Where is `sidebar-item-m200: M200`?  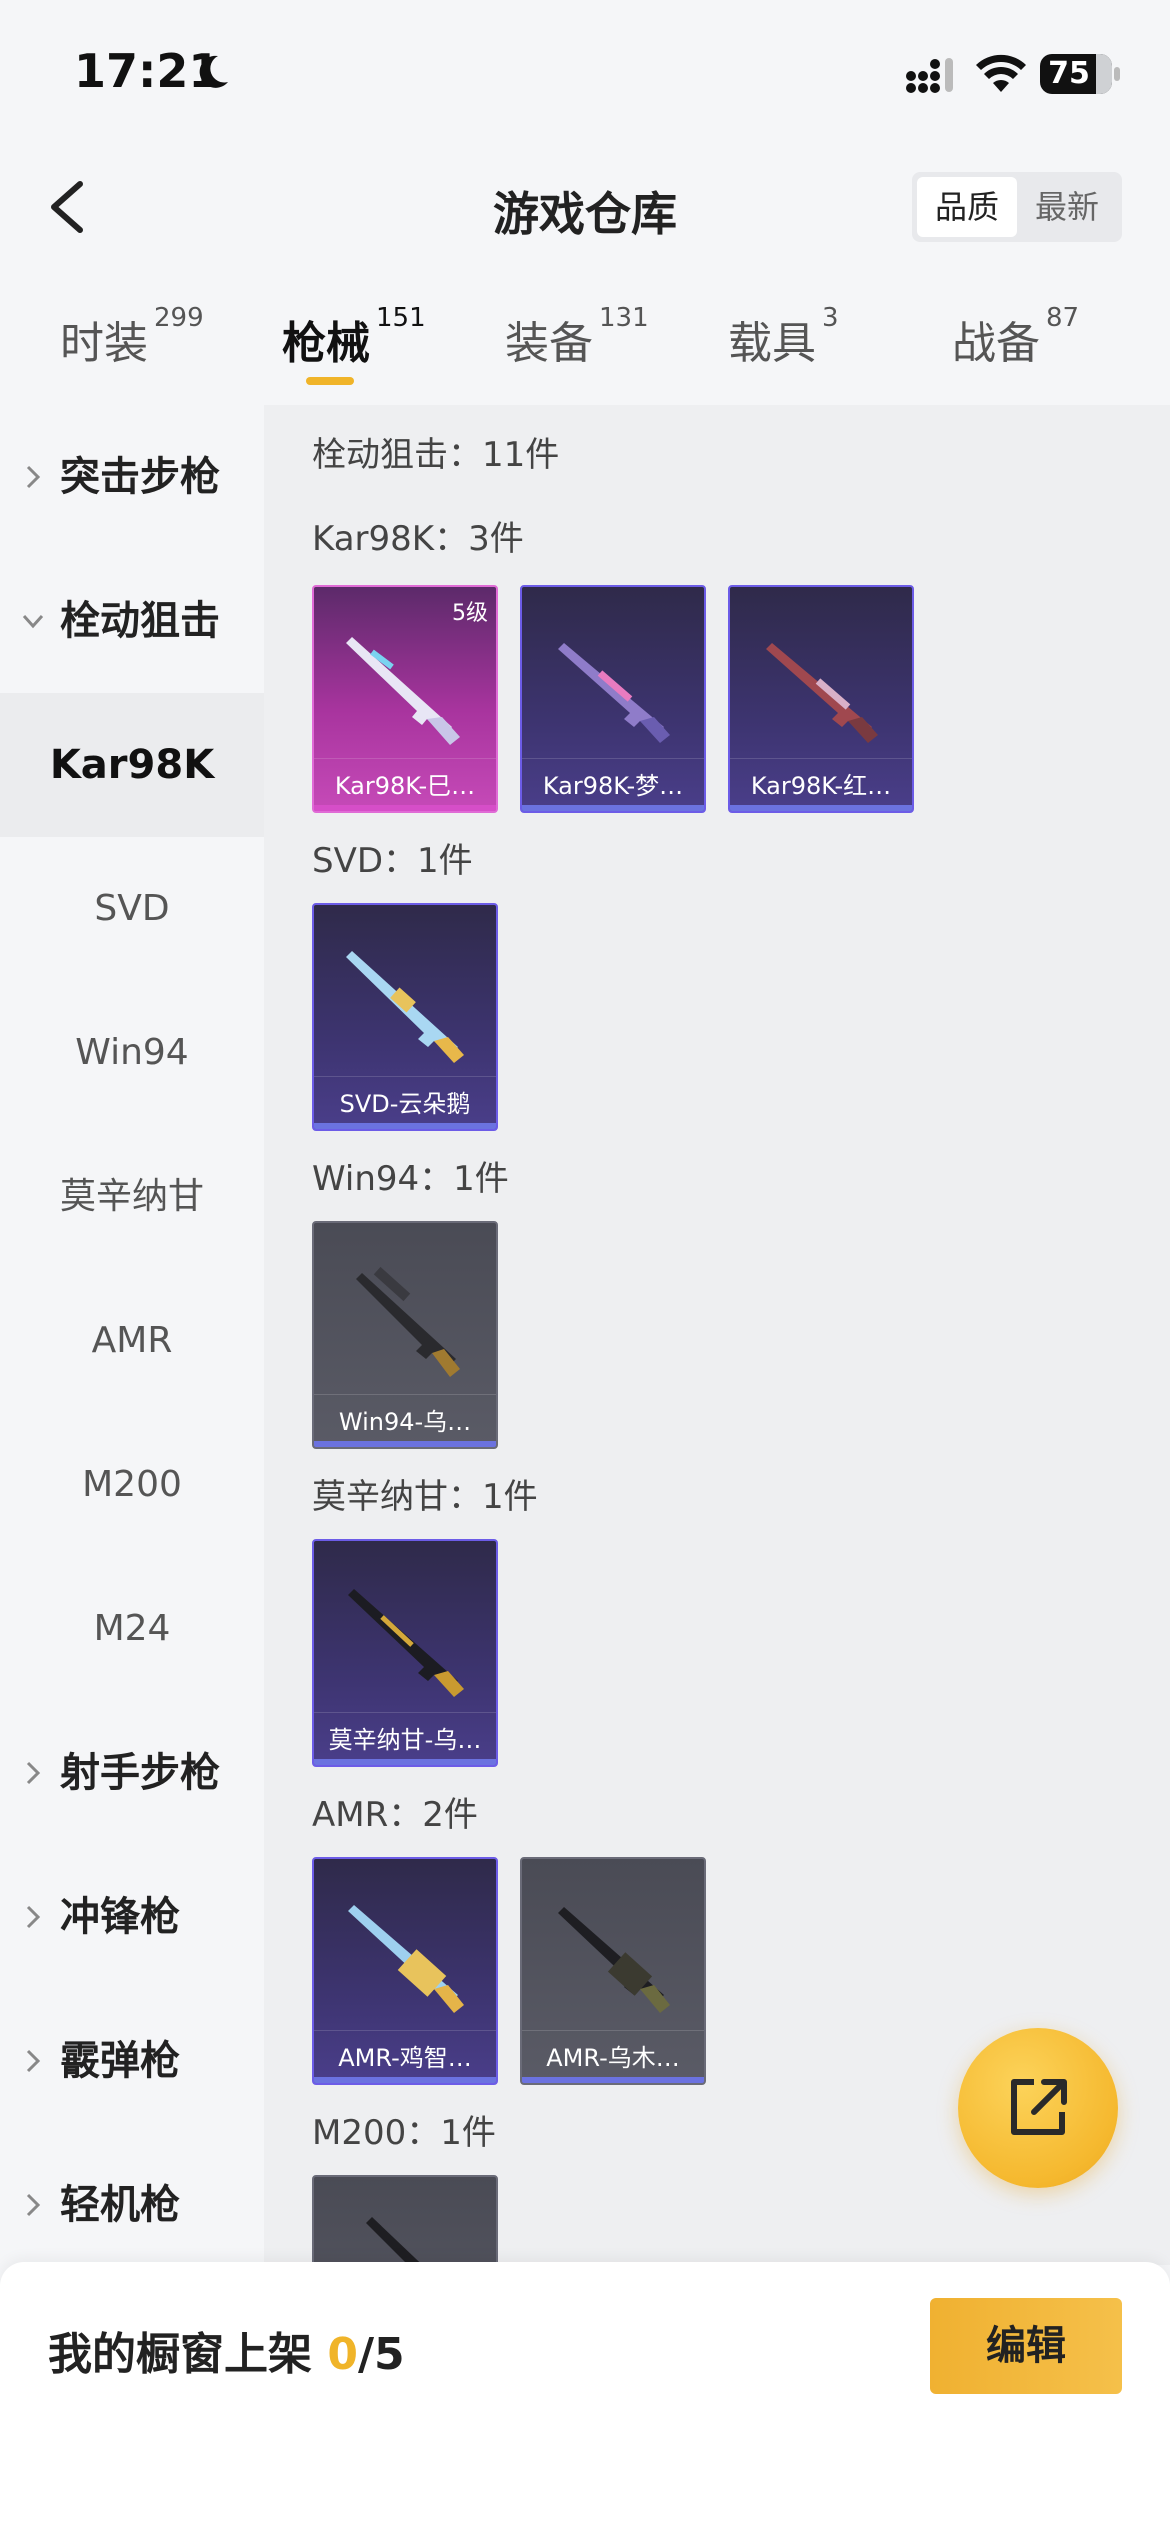 sidebar-item-m200: M200 is located at coordinates (132, 1485).